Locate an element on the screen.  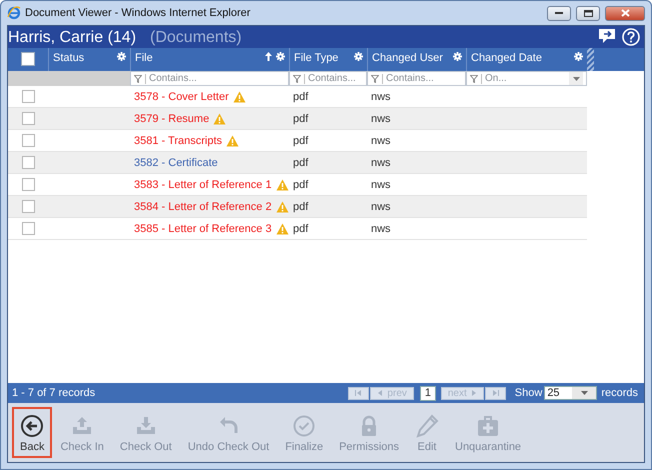
section-label: (Documents) is located at coordinates (196, 38).